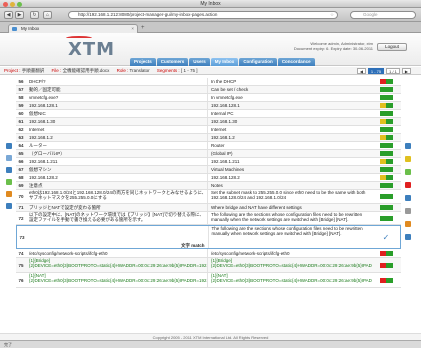 This screenshot has width=421, height=348. What do you see at coordinates (208, 170) in the screenshot?
I see `table-row: 67 仮想マシン Virtual Machines` at bounding box center [208, 170].